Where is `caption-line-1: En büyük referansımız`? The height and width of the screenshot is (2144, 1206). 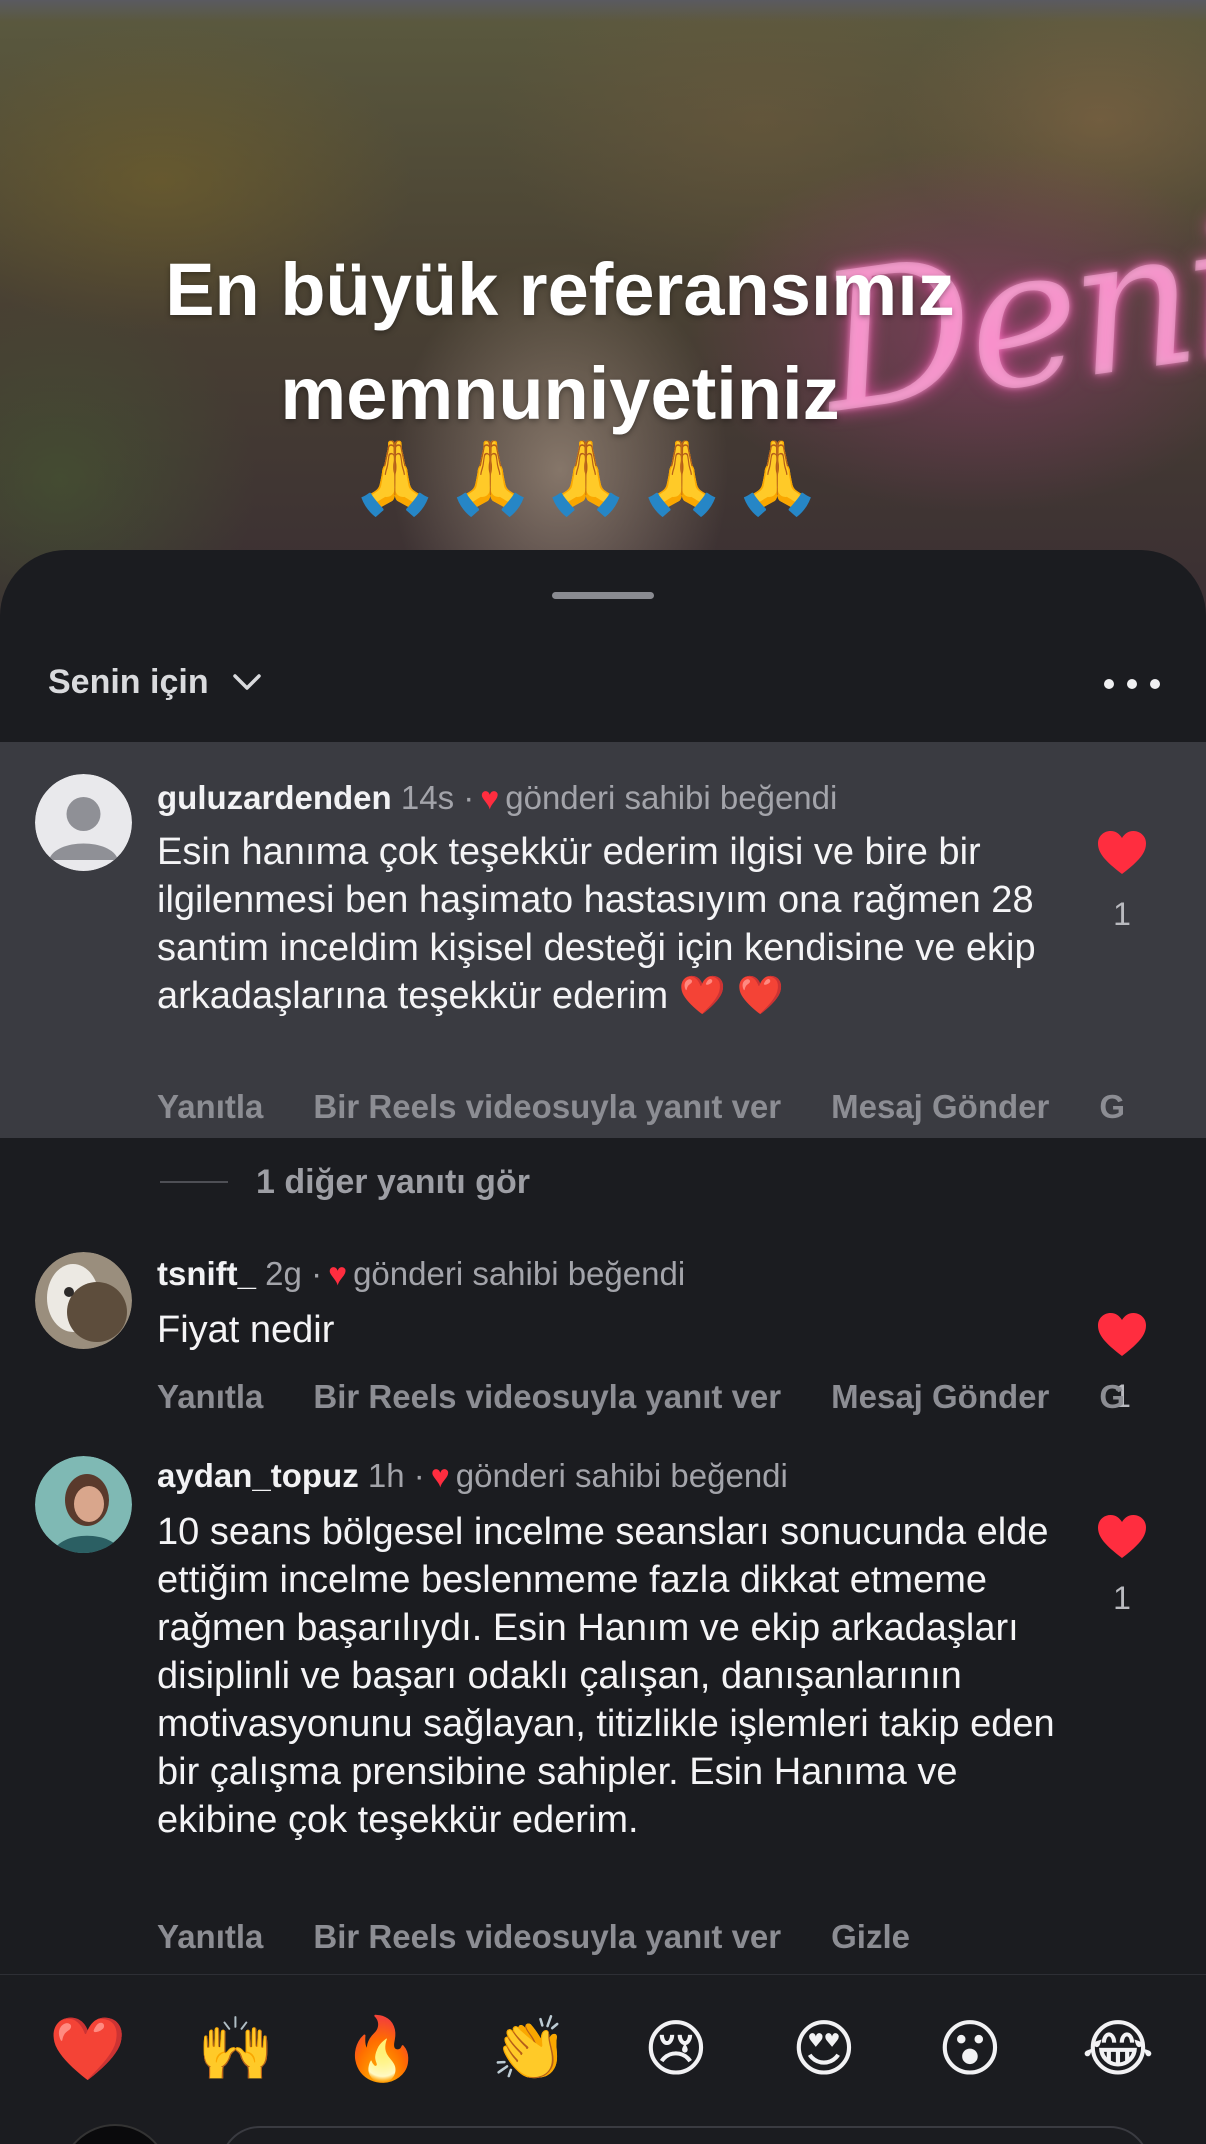
caption-line-1: En büyük referansımız is located at coordinates (560, 289).